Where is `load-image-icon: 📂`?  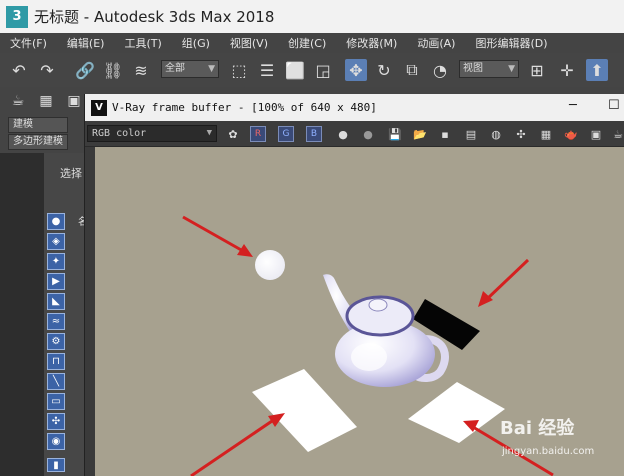 load-image-icon: 📂 is located at coordinates (420, 134).